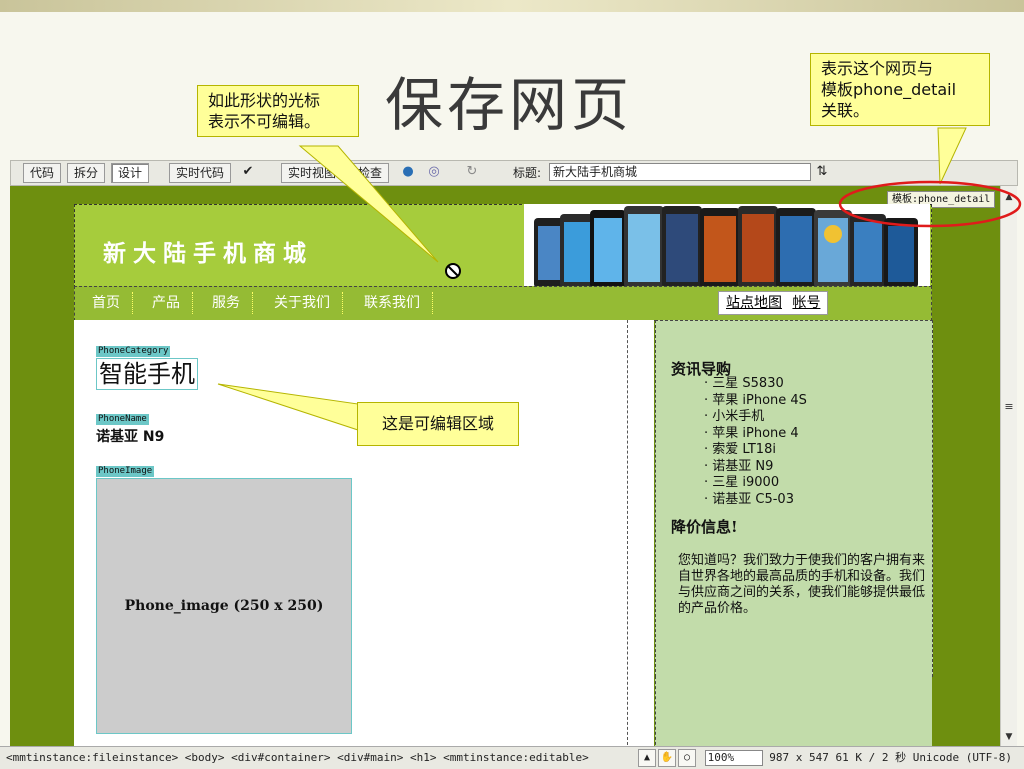 Image resolution: width=1024 pixels, height=769 pixels. I want to click on news-item: 苹果 iPhone 4S, so click(755, 401).